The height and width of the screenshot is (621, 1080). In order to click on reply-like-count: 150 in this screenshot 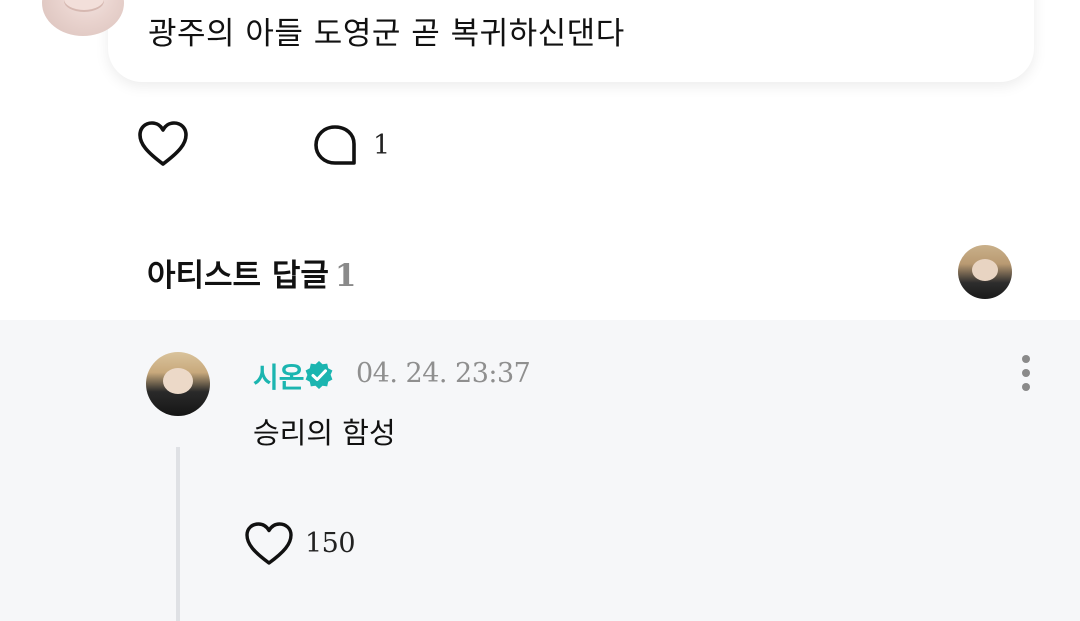, I will do `click(330, 543)`.